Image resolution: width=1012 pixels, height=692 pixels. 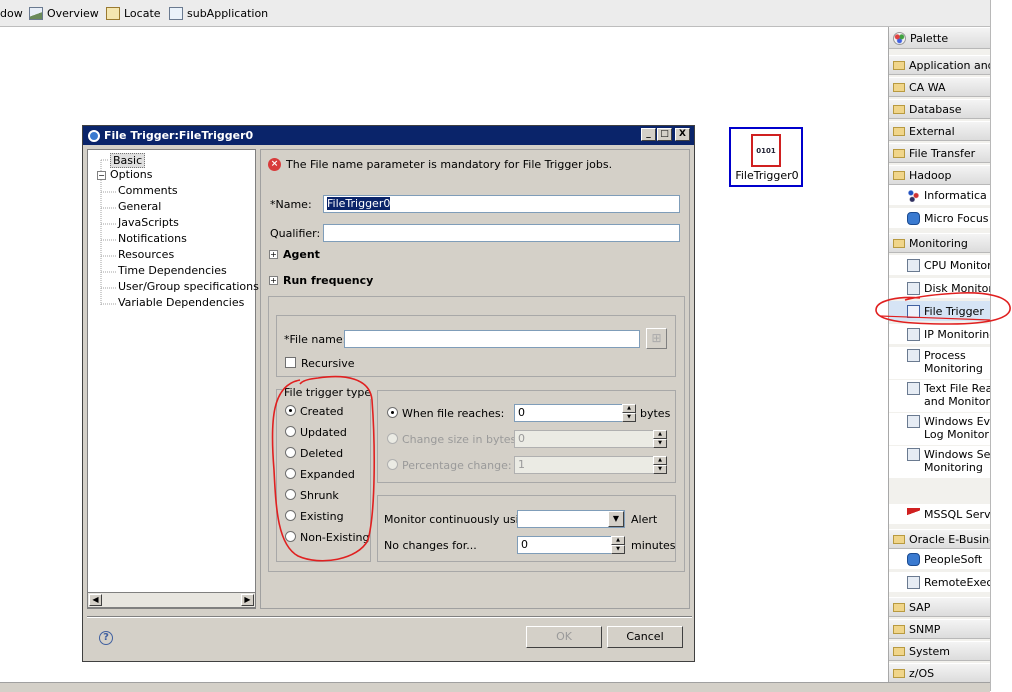 I want to click on palette-item-windows-eve: Windows EveLog Monitorin, so click(x=940, y=429).